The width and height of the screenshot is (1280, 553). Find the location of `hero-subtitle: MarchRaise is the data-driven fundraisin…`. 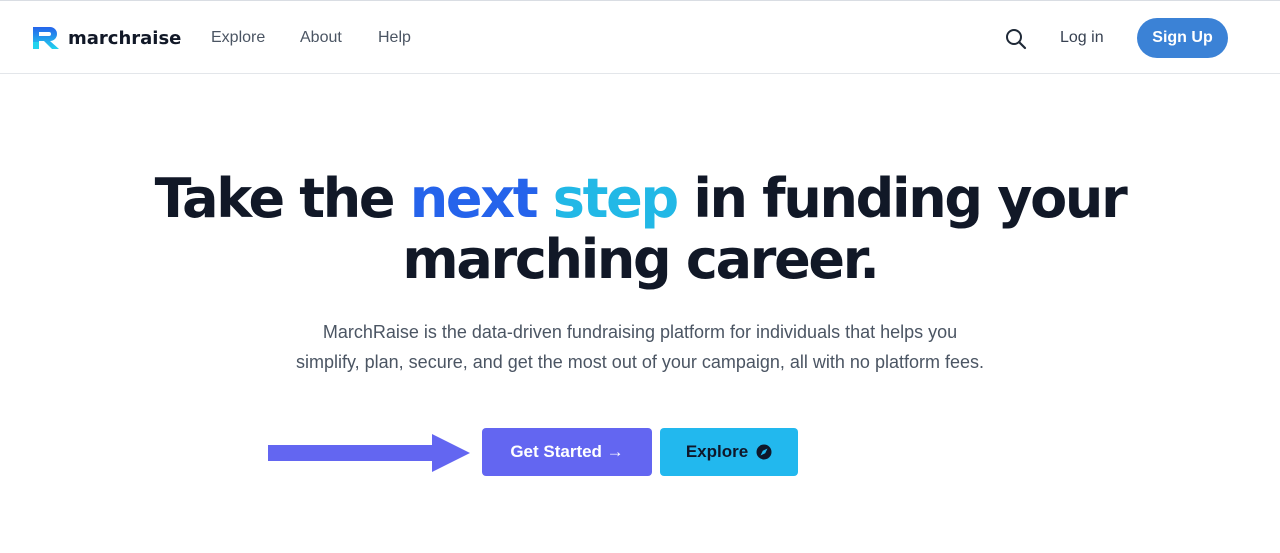

hero-subtitle: MarchRaise is the data-driven fundraisin… is located at coordinates (639, 347).